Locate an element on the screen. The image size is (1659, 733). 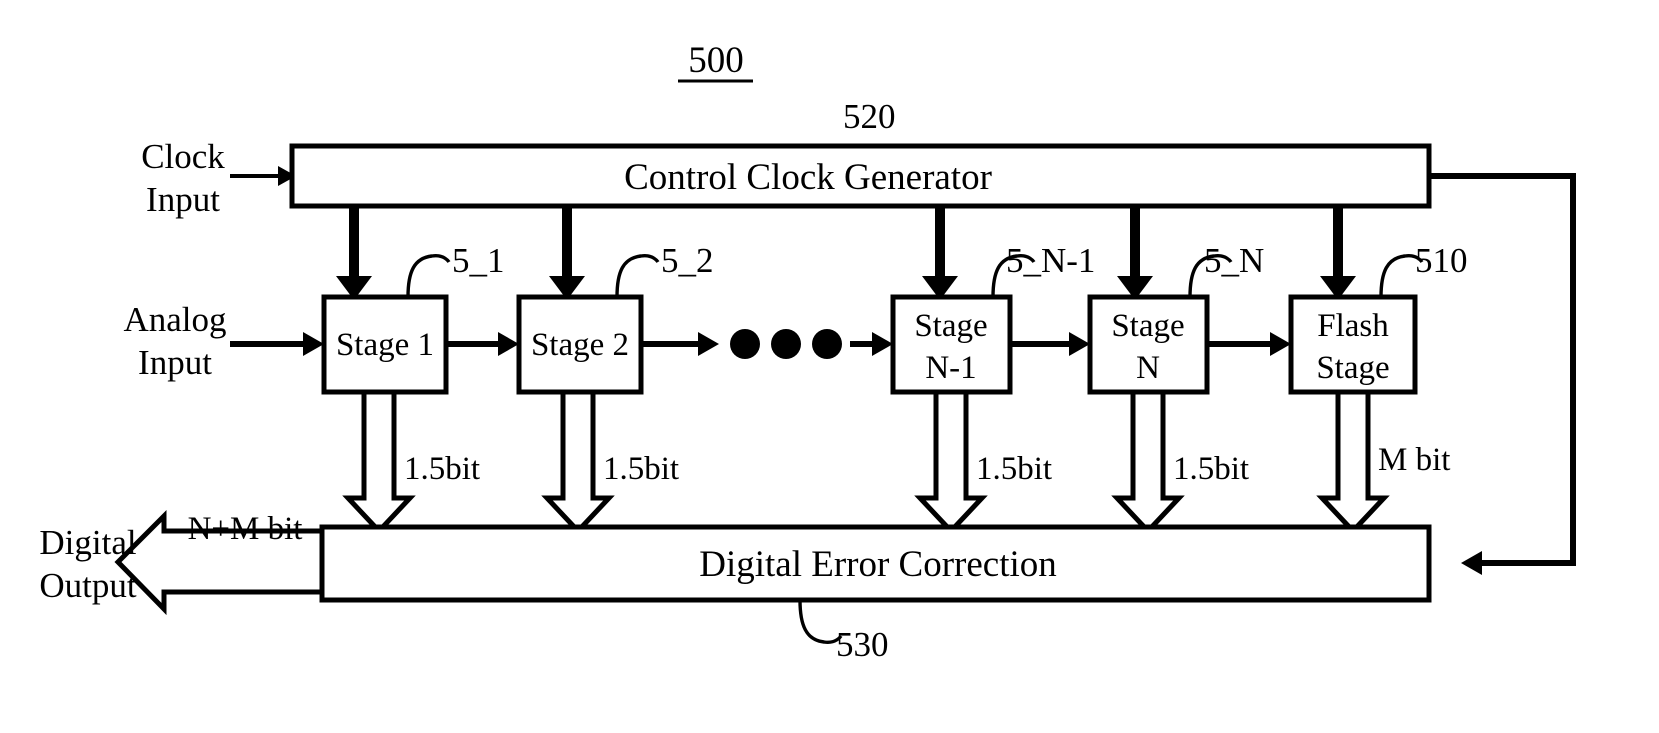
figure-number: 500 is located at coordinates (716, 60).